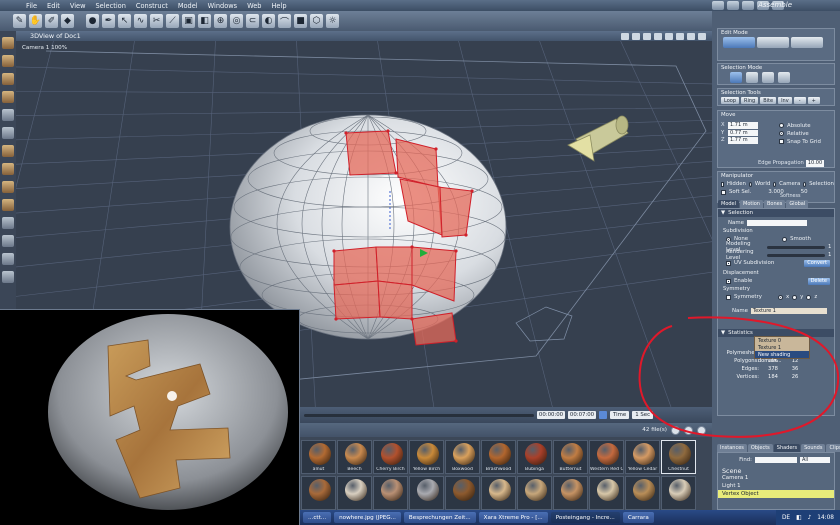  Describe the element at coordinates (691, 36) in the screenshot. I see `view-fit-icon` at that location.